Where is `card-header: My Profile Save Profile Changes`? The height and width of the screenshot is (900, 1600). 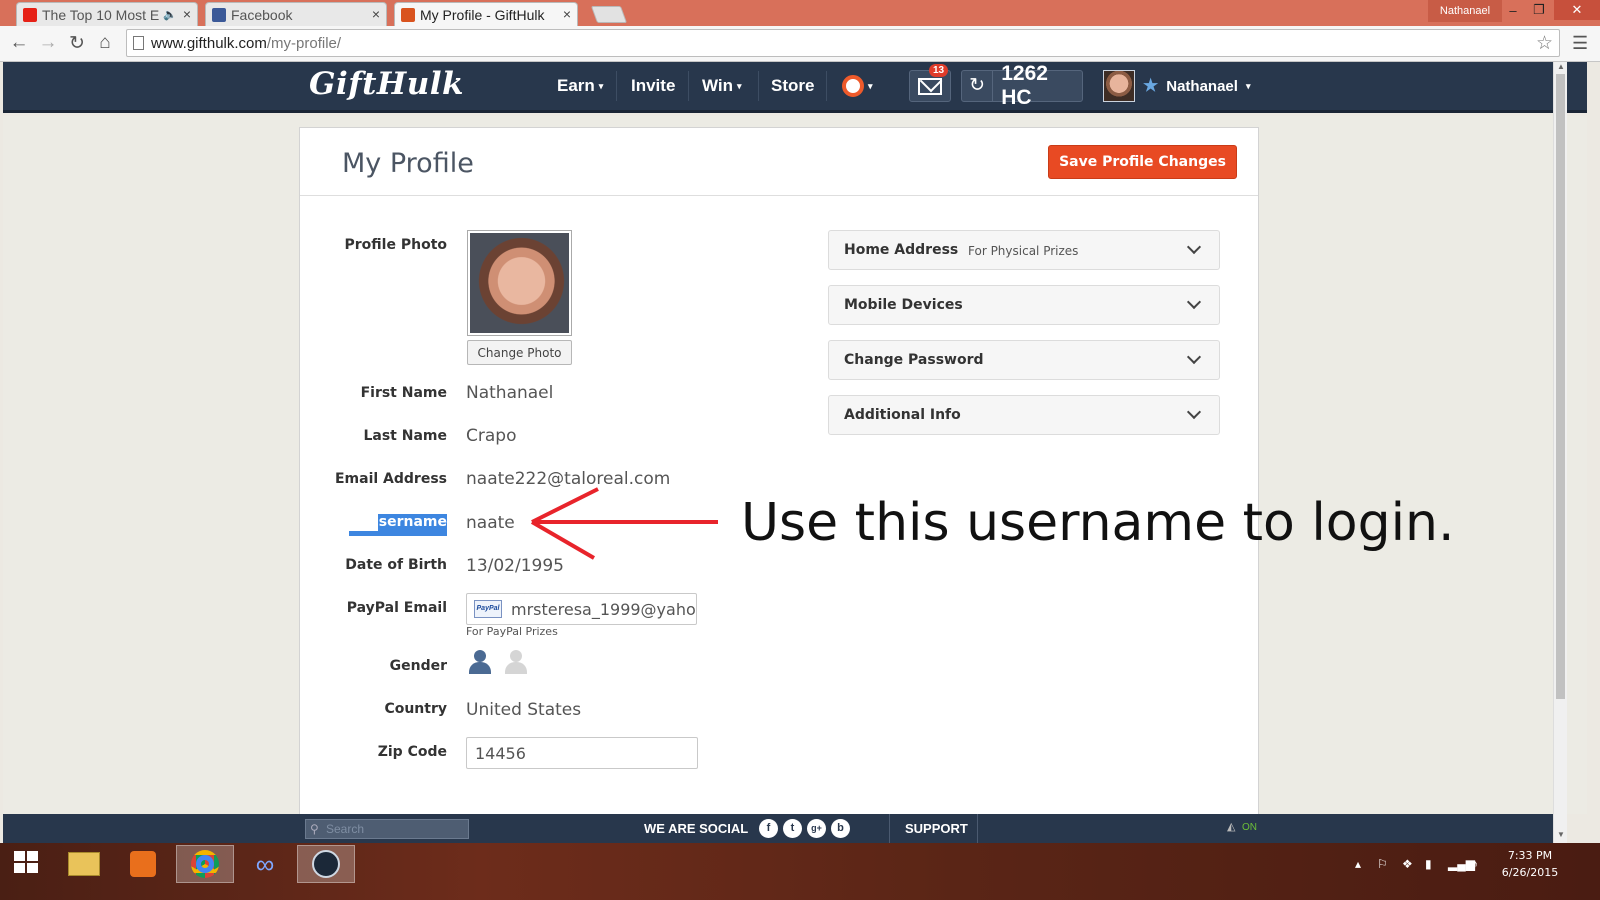
card-header: My Profile Save Profile Changes is located at coordinates (779, 162).